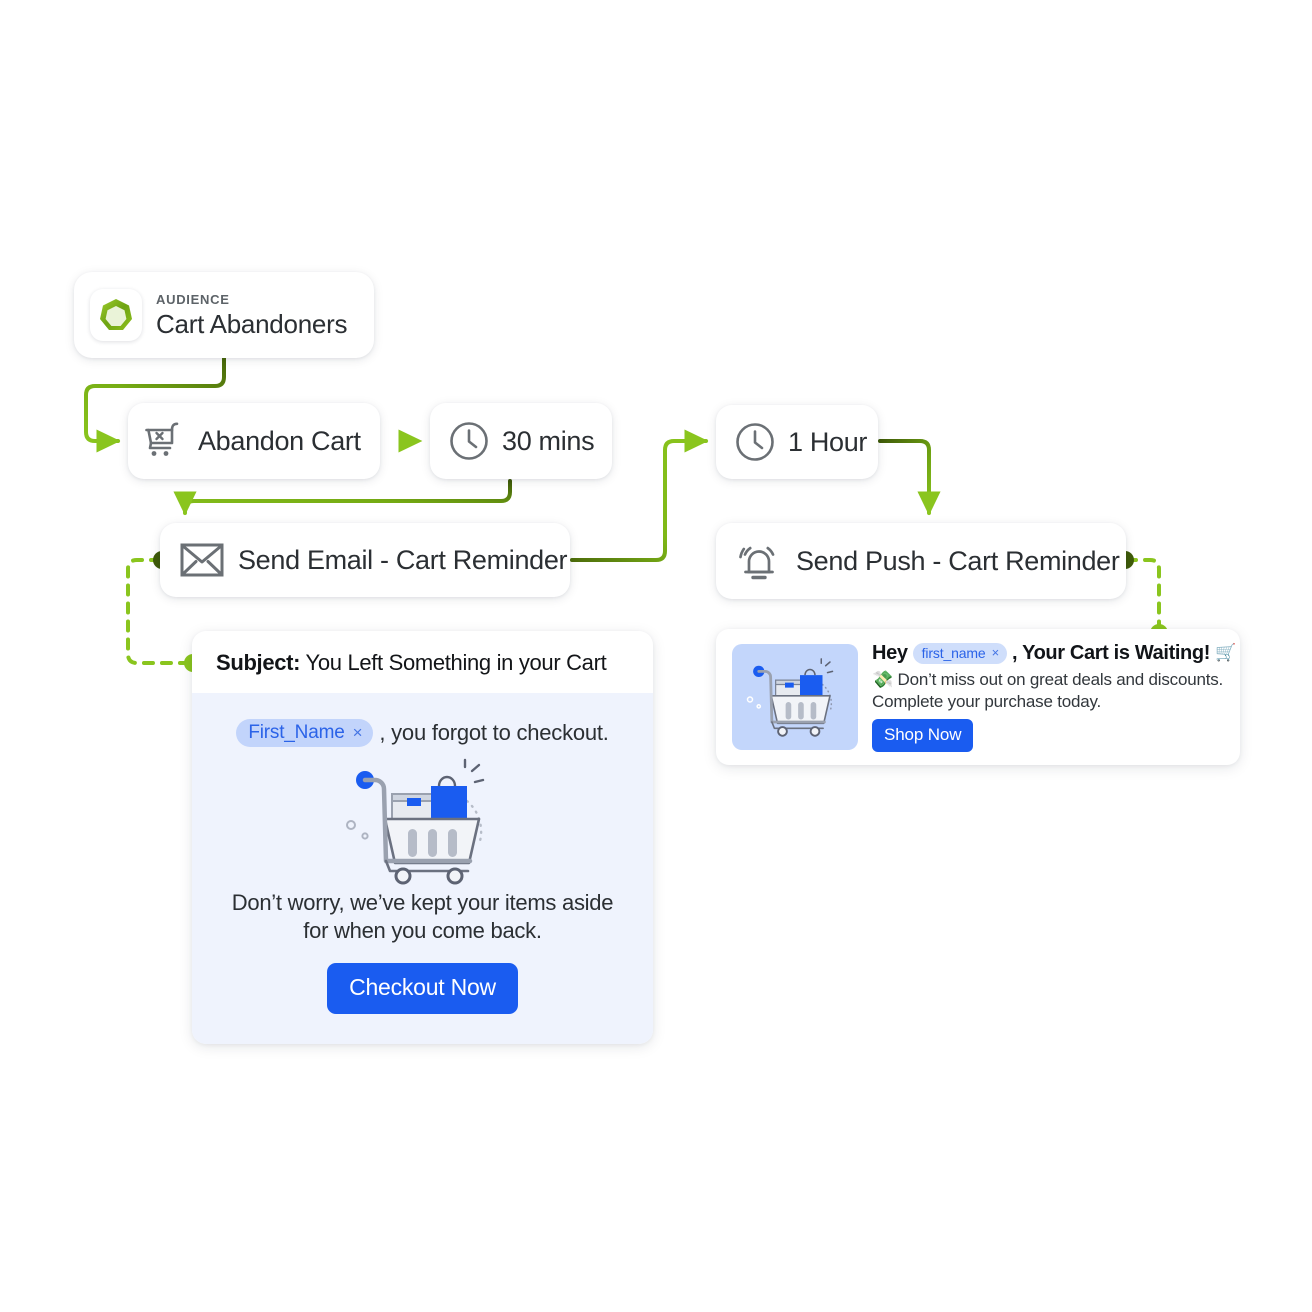 Image resolution: width=1312 pixels, height=1312 pixels. I want to click on checkout-now-button: Checkout Now, so click(422, 988).